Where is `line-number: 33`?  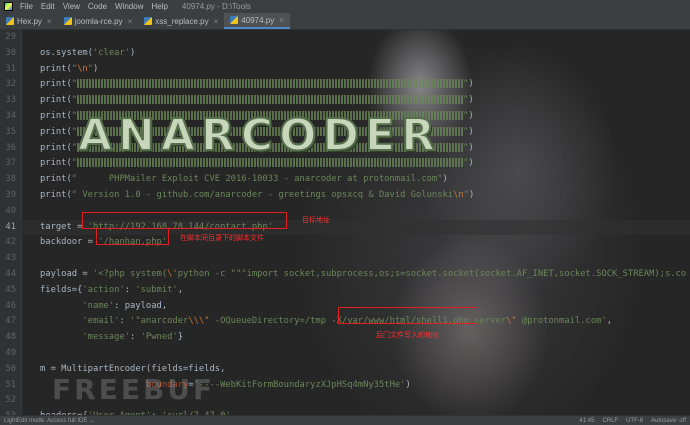
line-number: 33 is located at coordinates (10, 100).